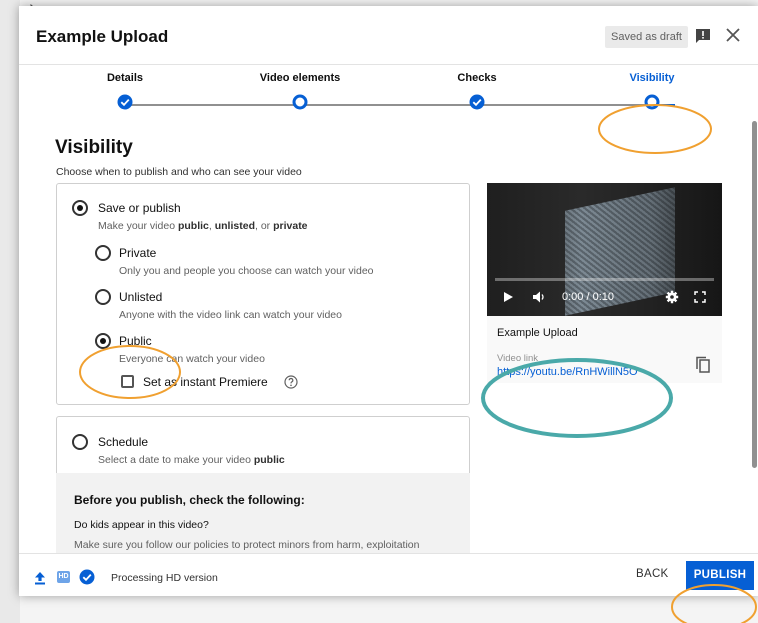  What do you see at coordinates (508, 297) in the screenshot?
I see `play-icon` at bounding box center [508, 297].